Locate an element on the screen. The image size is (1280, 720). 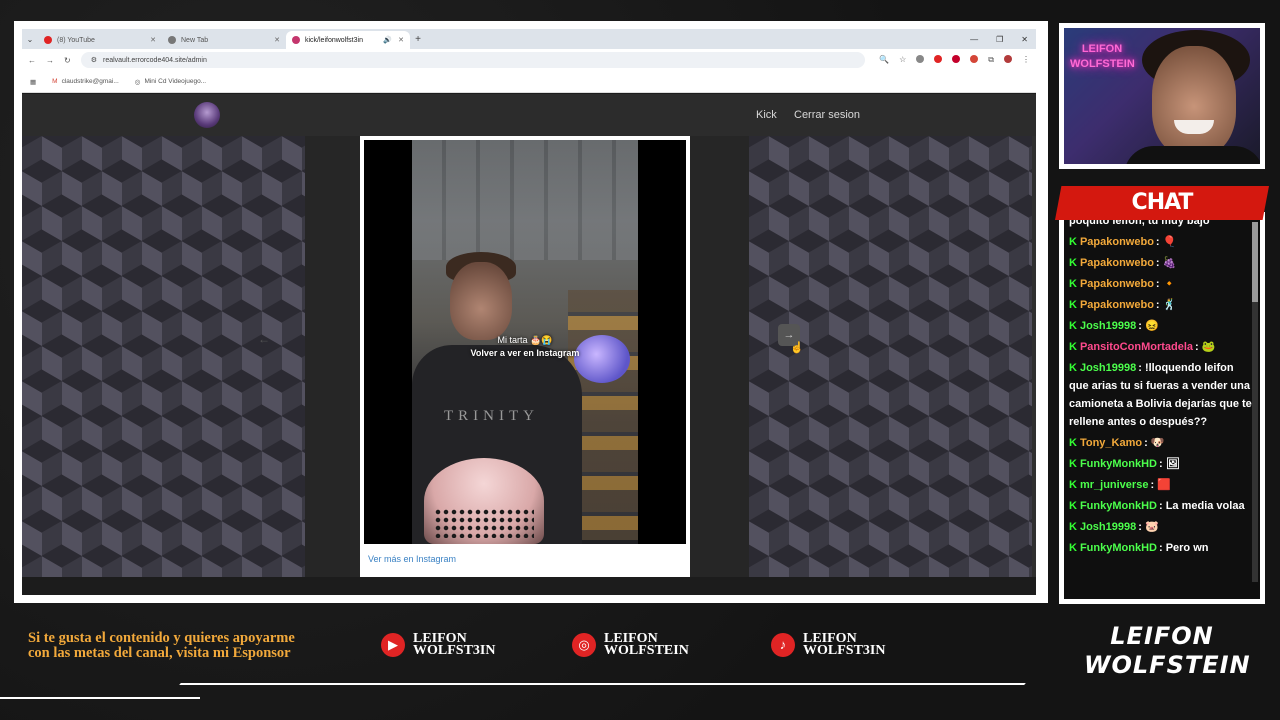
toolbar-extensions: 🔍 ☆ ⧉ ⋮ is located at coordinates (957, 60).